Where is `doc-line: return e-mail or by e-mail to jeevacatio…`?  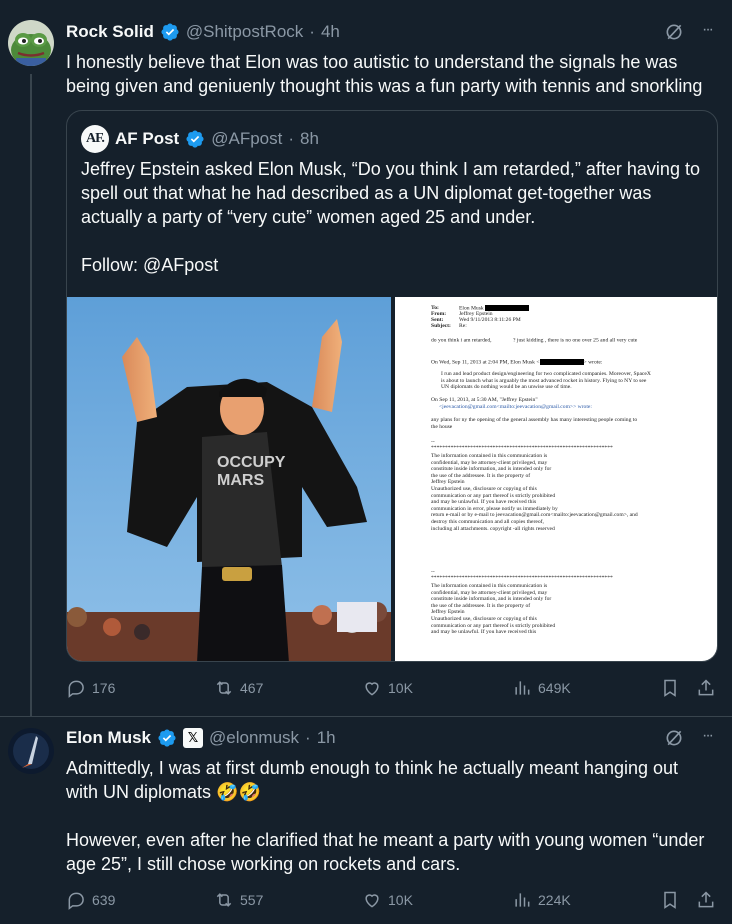 doc-line: return e-mail or by e-mail to jeevacatio… is located at coordinates (534, 515).